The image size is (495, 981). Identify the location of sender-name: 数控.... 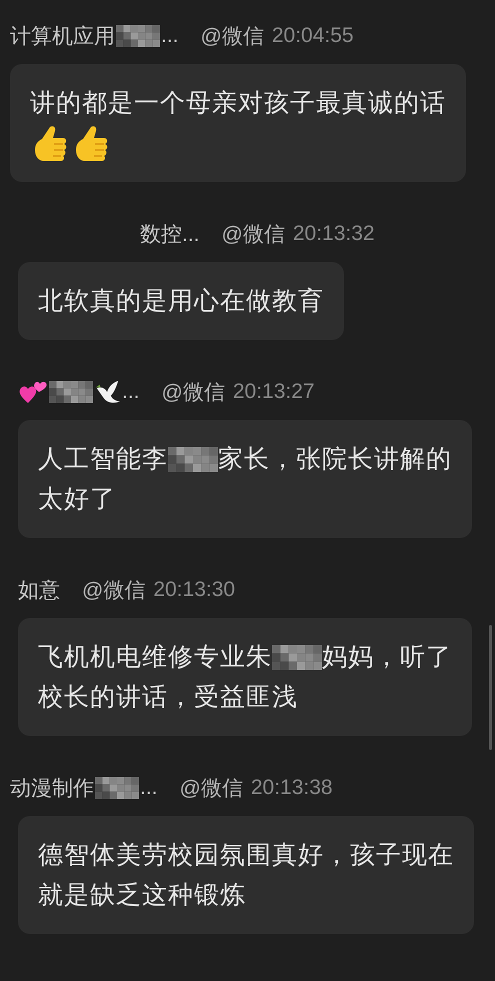
(170, 235).